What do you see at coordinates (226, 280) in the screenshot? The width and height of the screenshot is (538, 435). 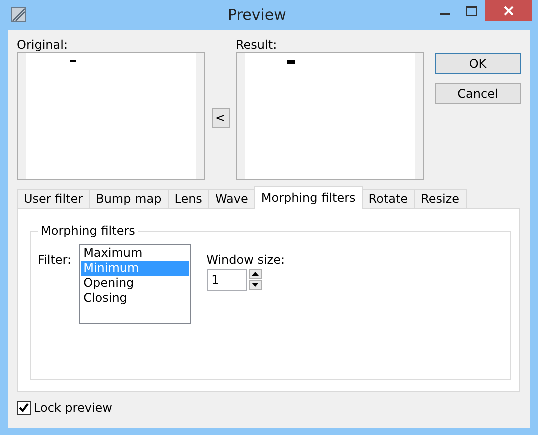 I see `window-size-field: 1` at bounding box center [226, 280].